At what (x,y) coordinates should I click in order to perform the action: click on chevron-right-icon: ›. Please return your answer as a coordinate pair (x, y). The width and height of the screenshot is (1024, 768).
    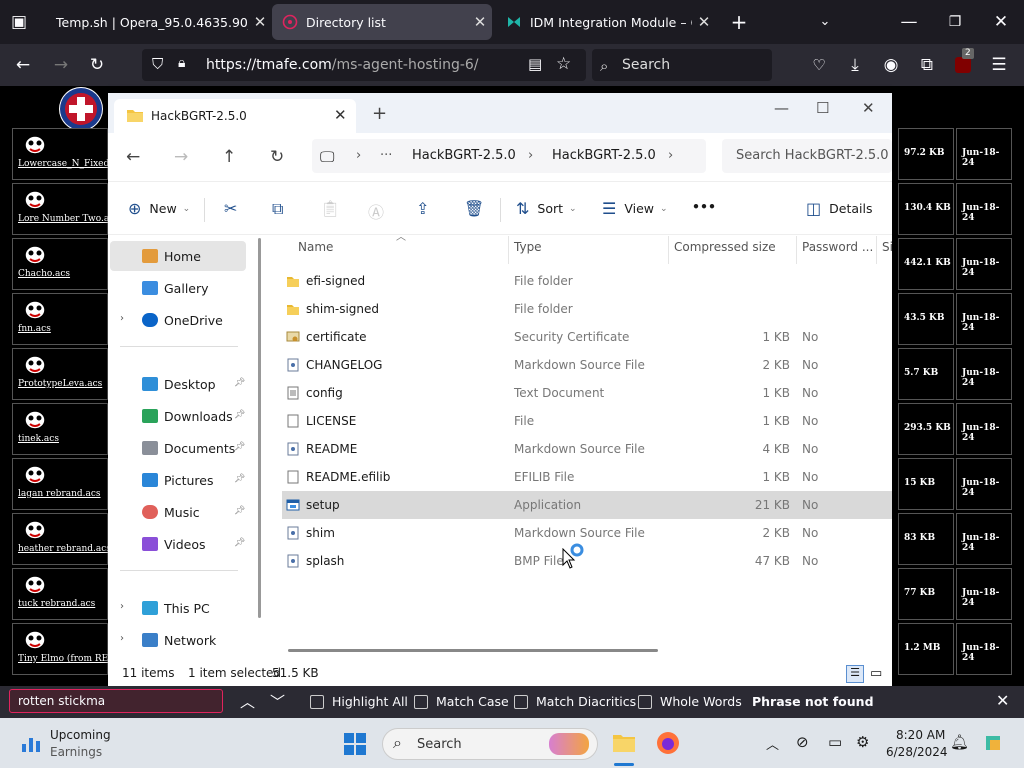
    Looking at the image, I should click on (122, 606).